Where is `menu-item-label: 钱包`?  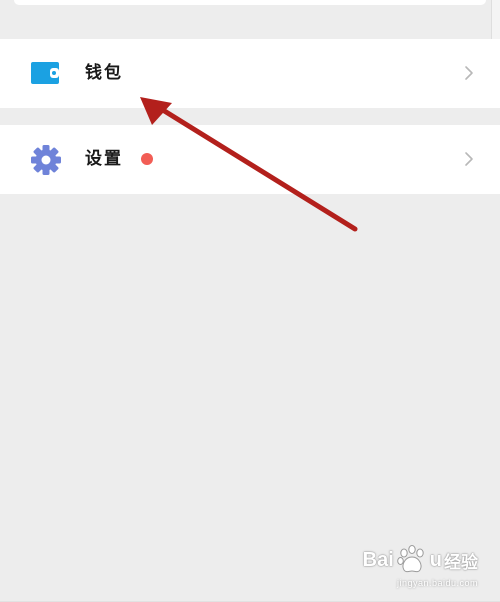 menu-item-label: 钱包 is located at coordinates (104, 73).